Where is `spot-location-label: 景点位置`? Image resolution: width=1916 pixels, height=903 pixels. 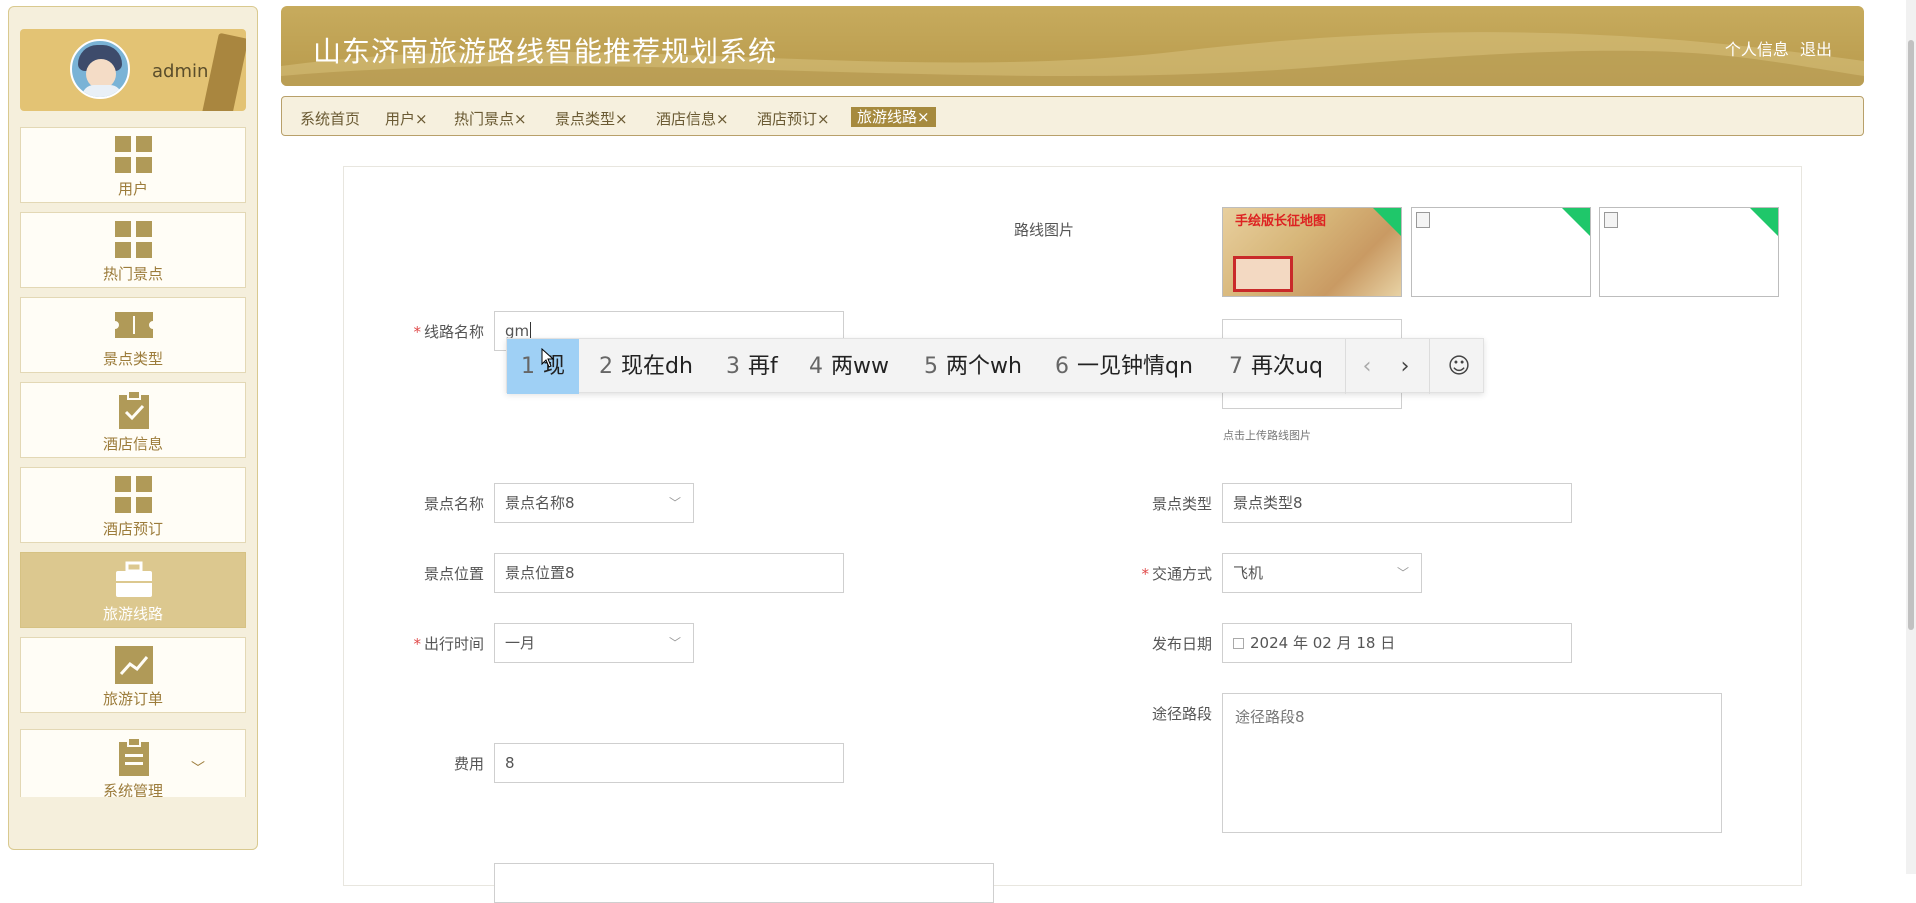
spot-location-label: 景点位置 is located at coordinates (453, 574).